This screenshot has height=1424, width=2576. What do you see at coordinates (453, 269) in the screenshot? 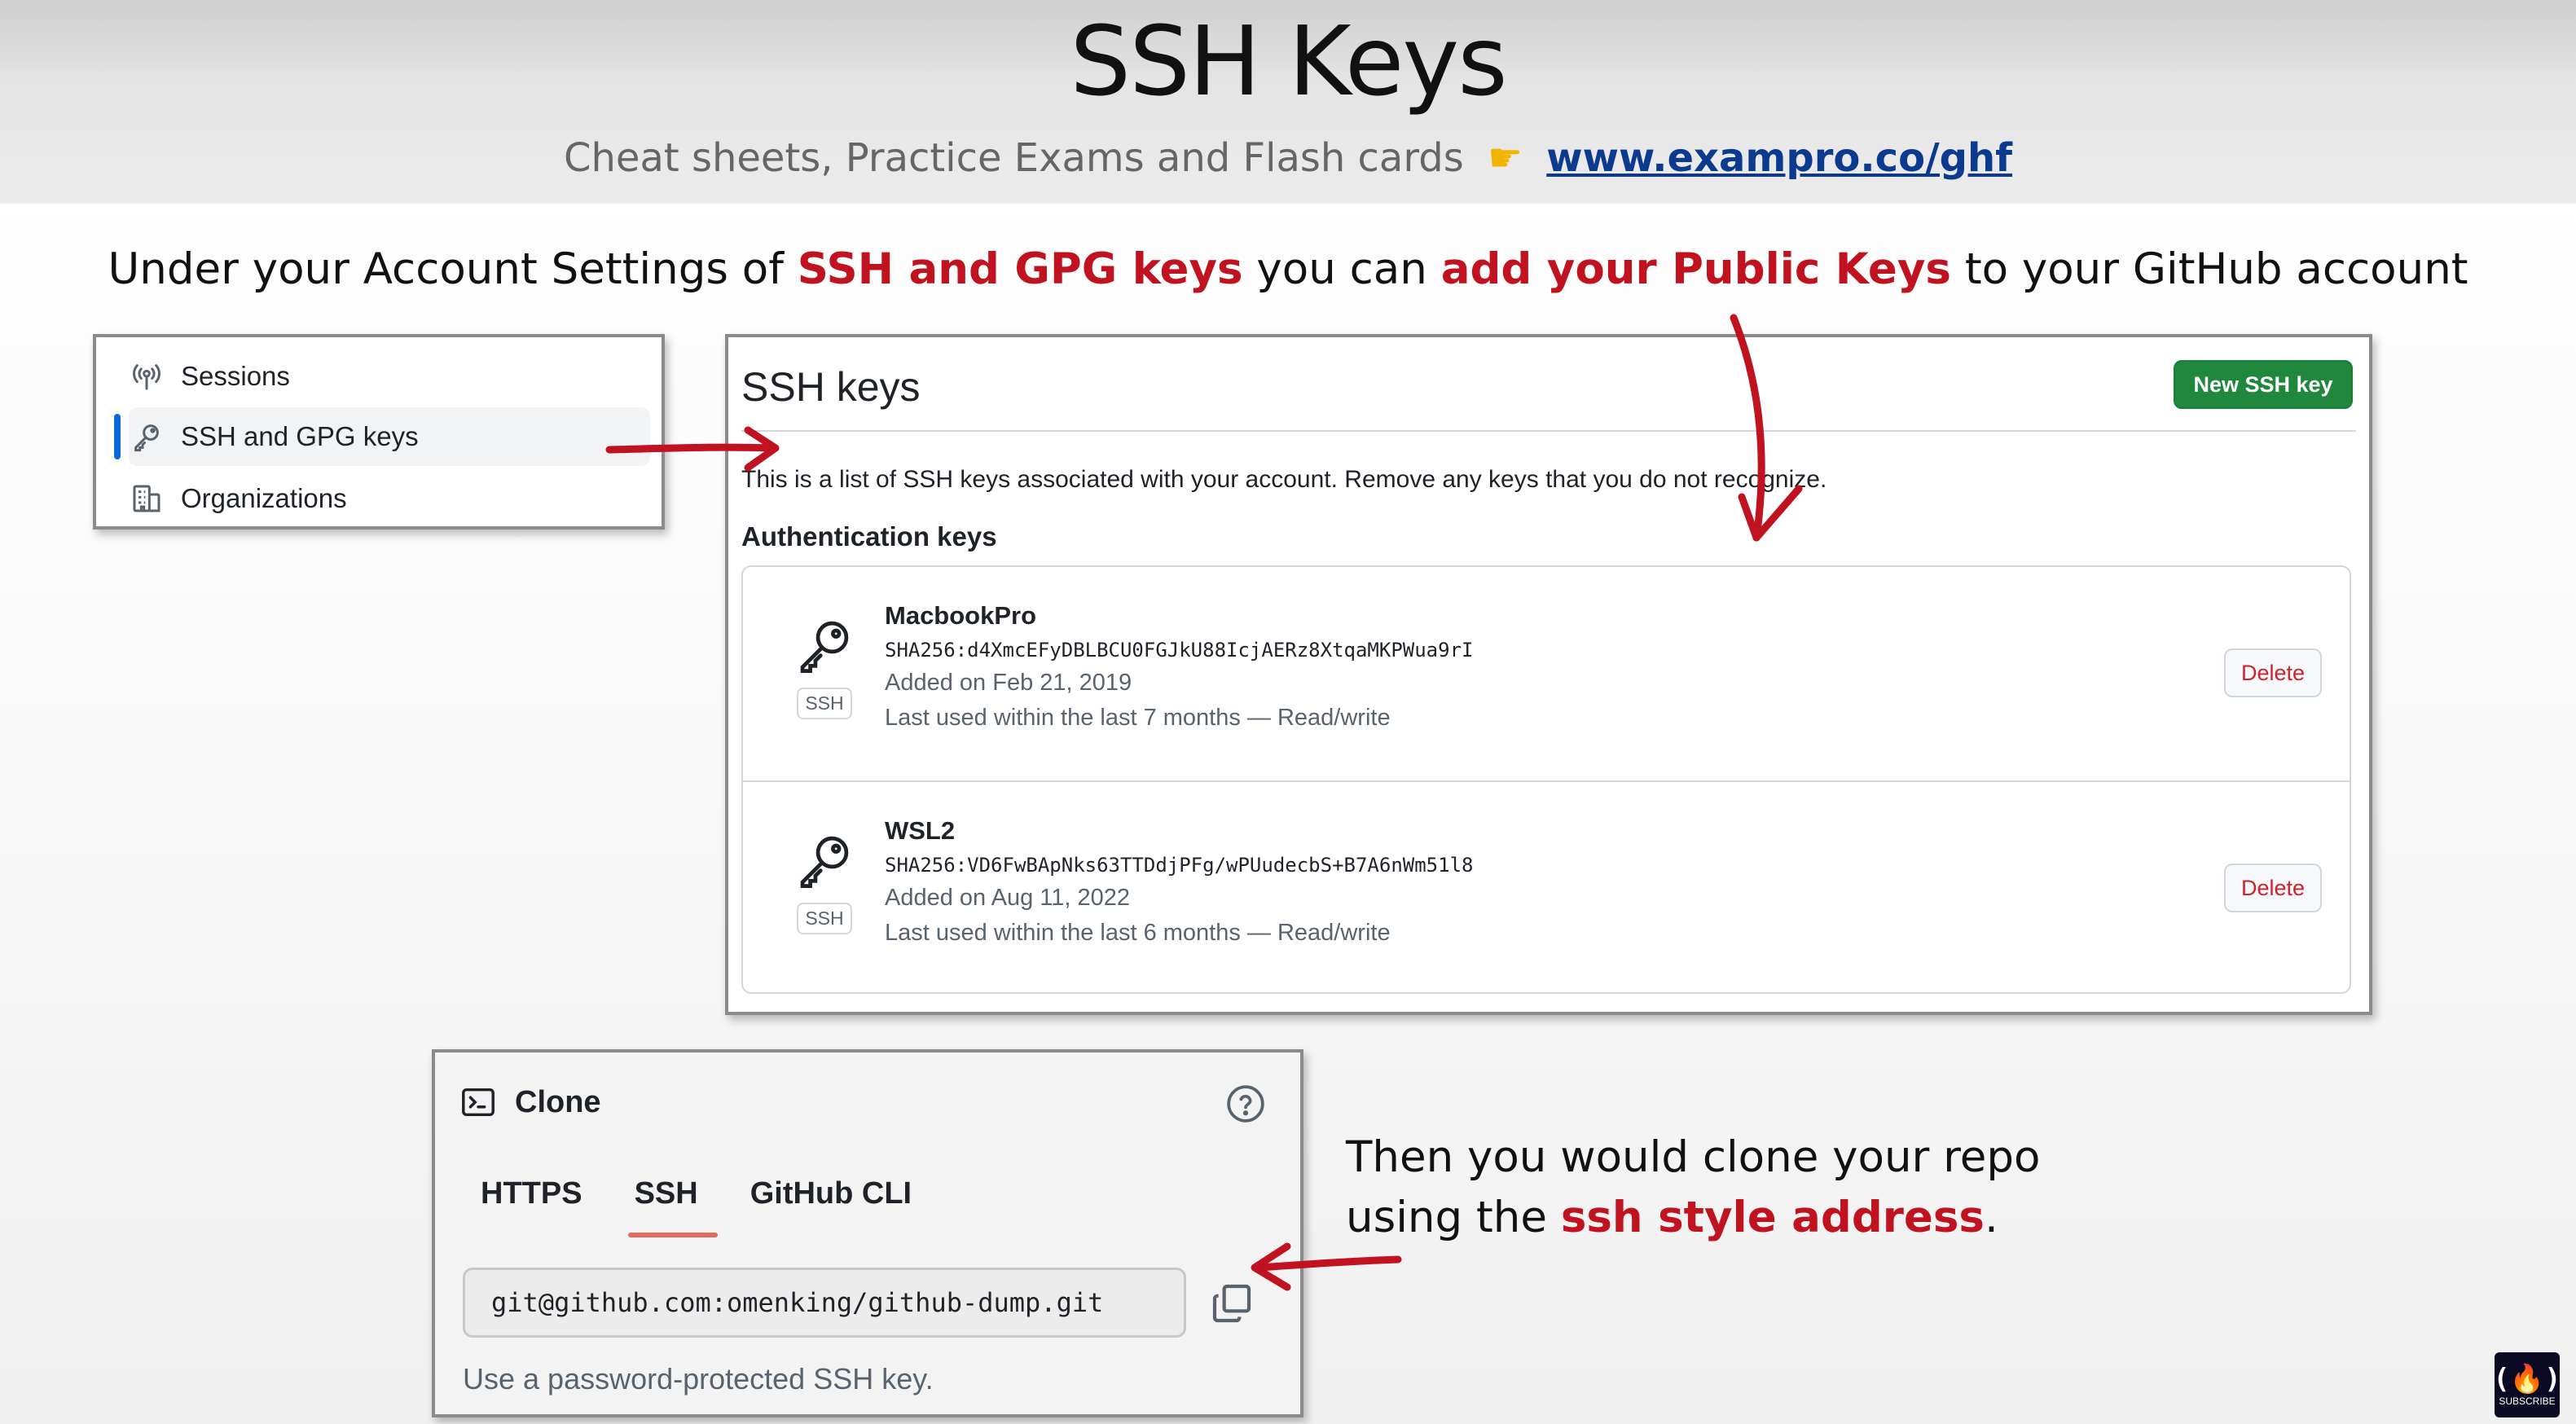
I see `caption-text-1: Under your Account Settings of` at bounding box center [453, 269].